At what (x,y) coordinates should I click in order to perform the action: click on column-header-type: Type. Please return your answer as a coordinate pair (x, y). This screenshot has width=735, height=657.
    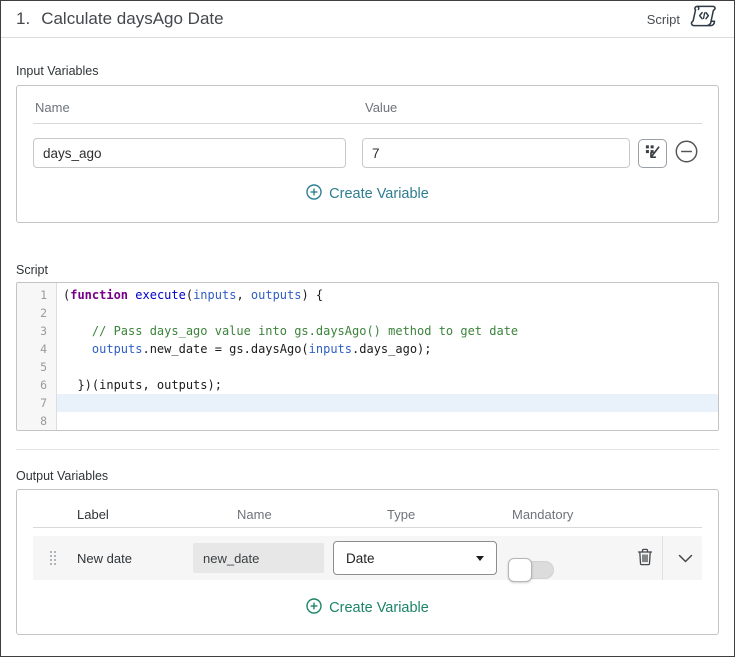
    Looking at the image, I should click on (401, 514).